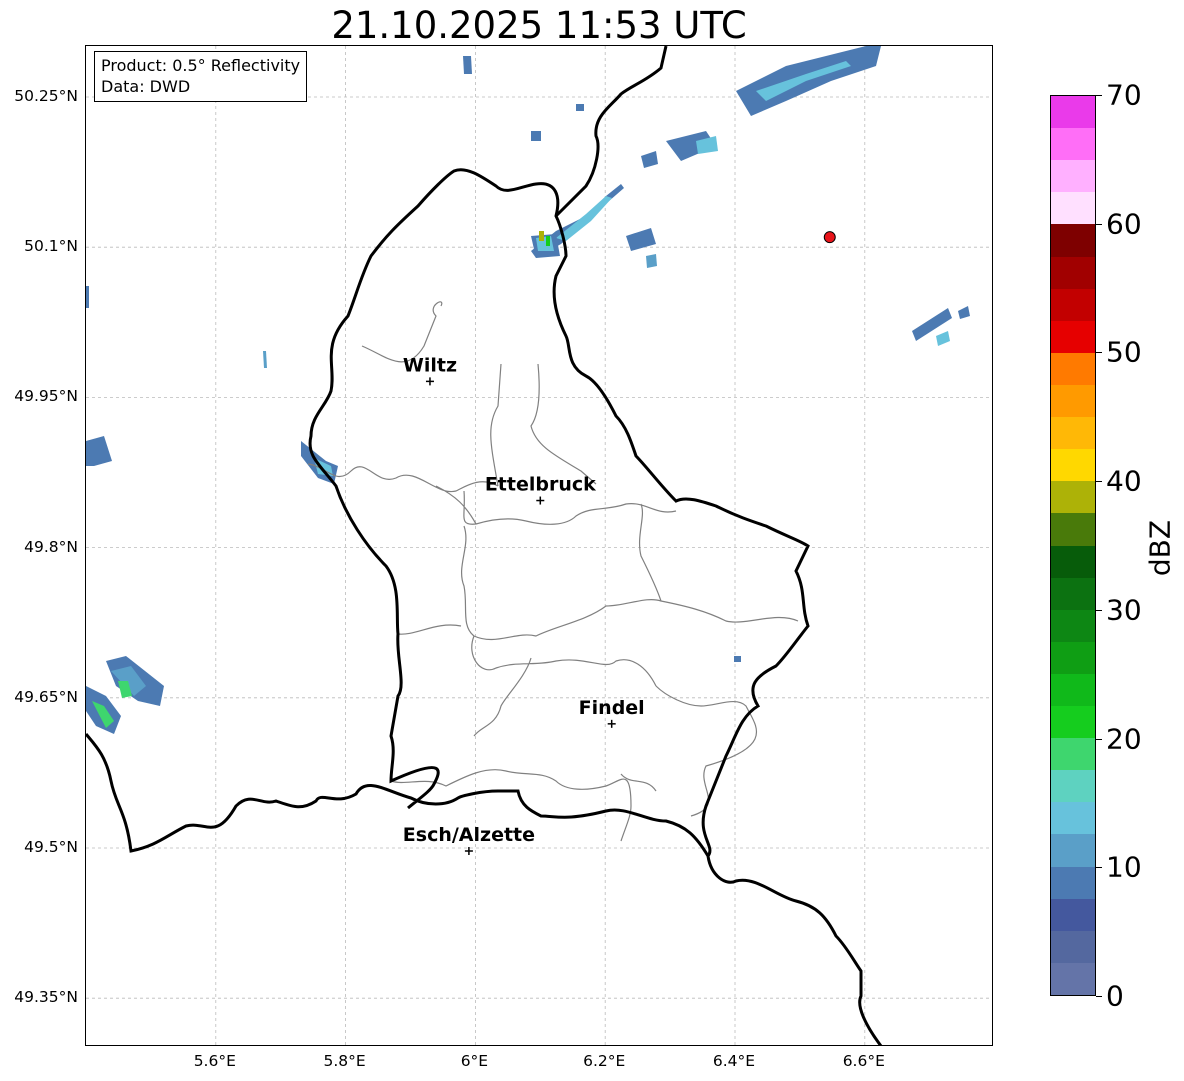  Describe the element at coordinates (46, 396) in the screenshot. I see `lat-tick-label: 49.95°N` at that location.